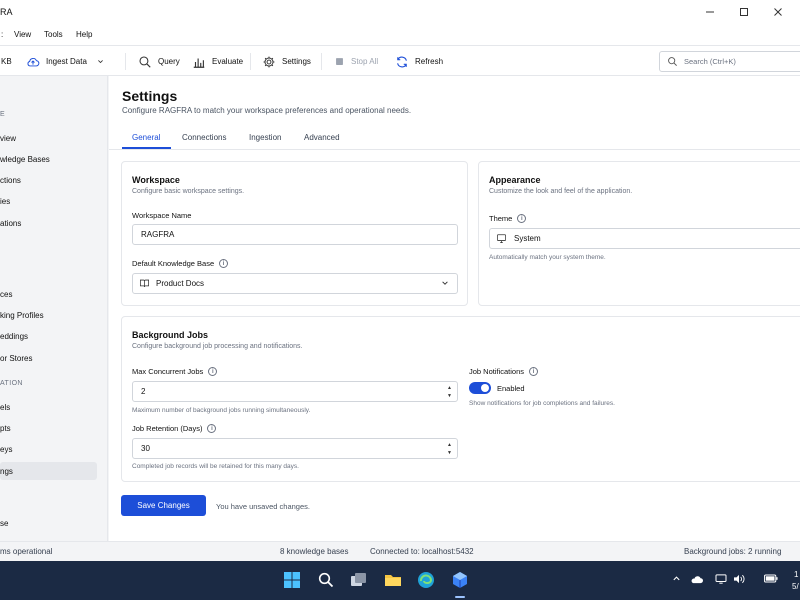 This screenshot has height=600, width=800. I want to click on active-tab-indicator, so click(146, 148).